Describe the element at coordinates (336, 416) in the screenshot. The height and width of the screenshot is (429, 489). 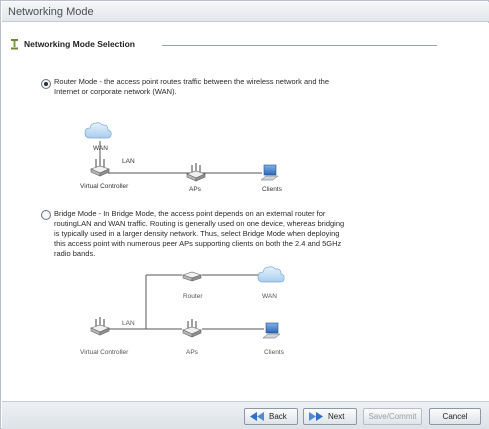
I see `next-label: Next` at that location.